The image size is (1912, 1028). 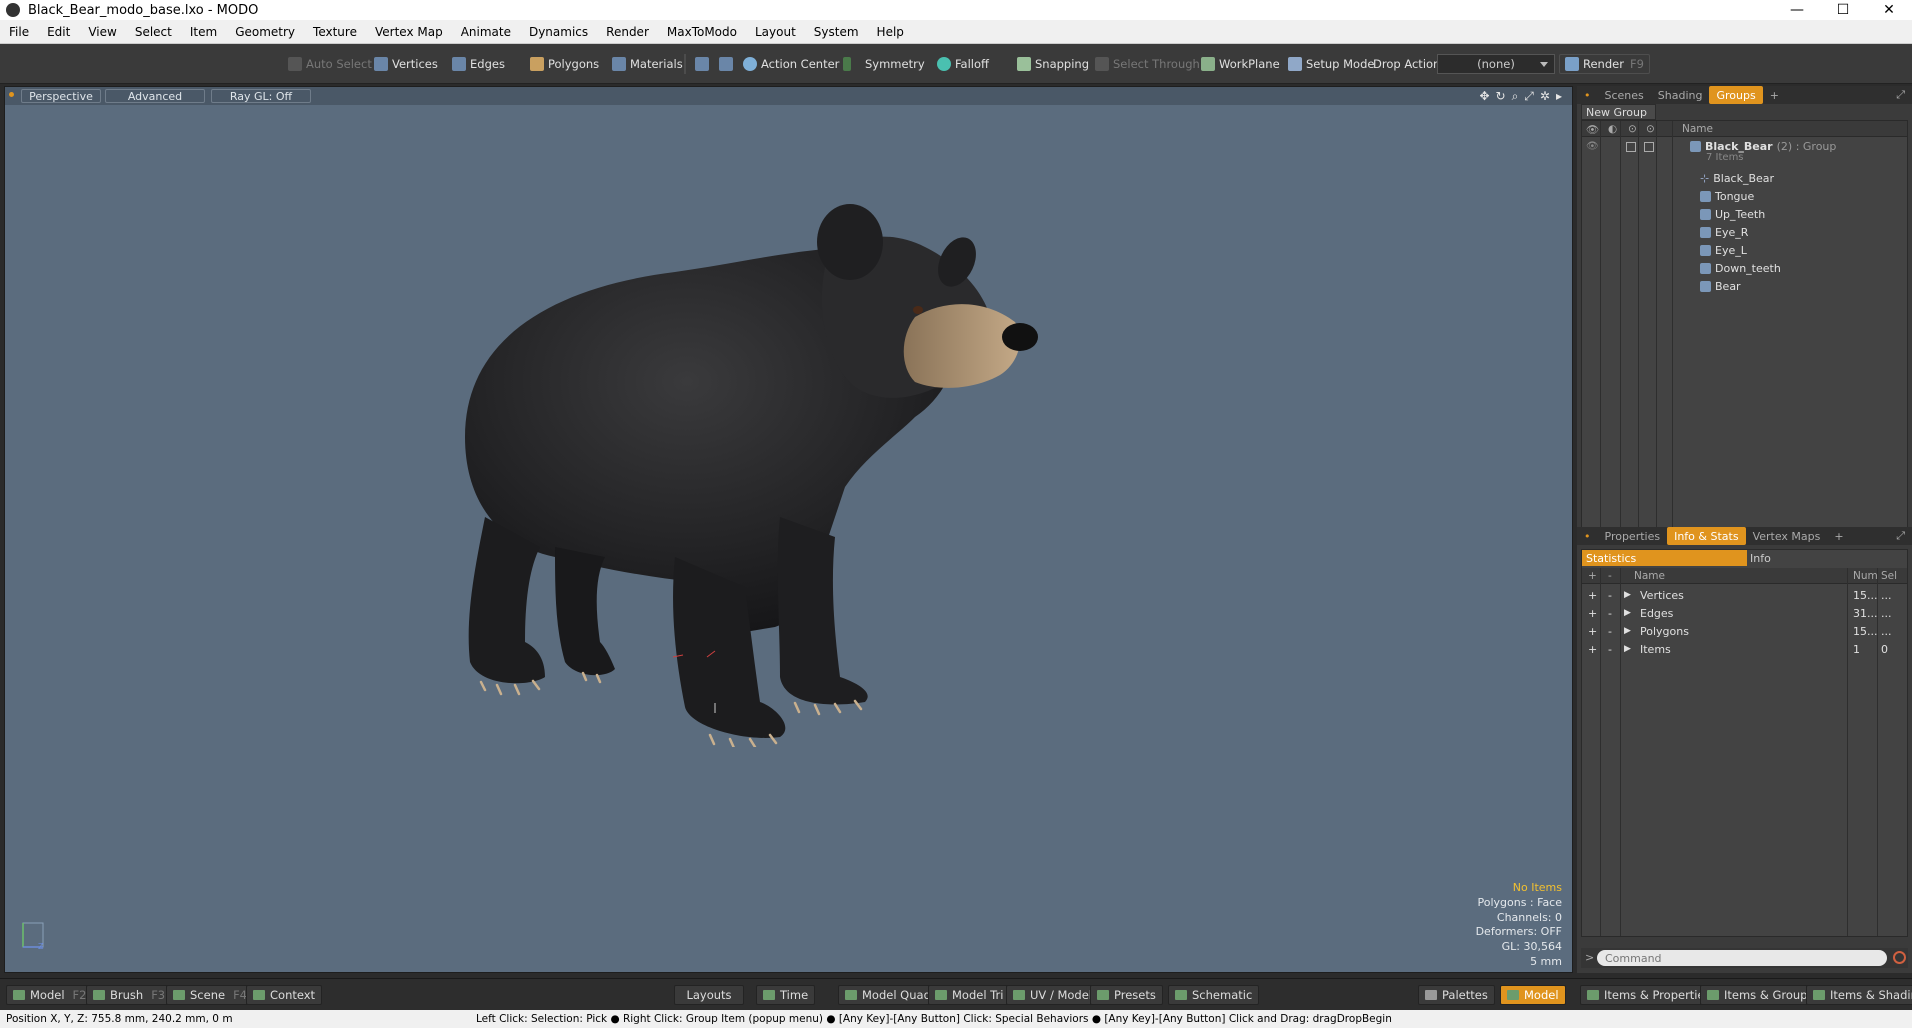 I want to click on model-tri-button: Model Tri, so click(x=969, y=995).